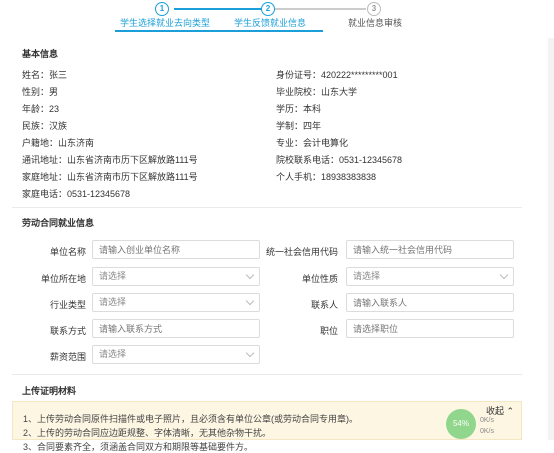  What do you see at coordinates (461, 424) in the screenshot?
I see `network-speed-widget: 54%` at bounding box center [461, 424].